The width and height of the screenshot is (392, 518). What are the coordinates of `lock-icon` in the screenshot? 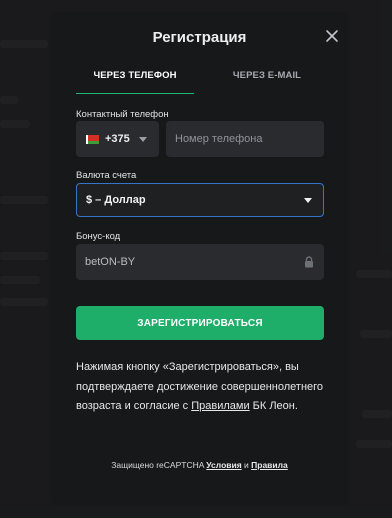 It's located at (309, 262).